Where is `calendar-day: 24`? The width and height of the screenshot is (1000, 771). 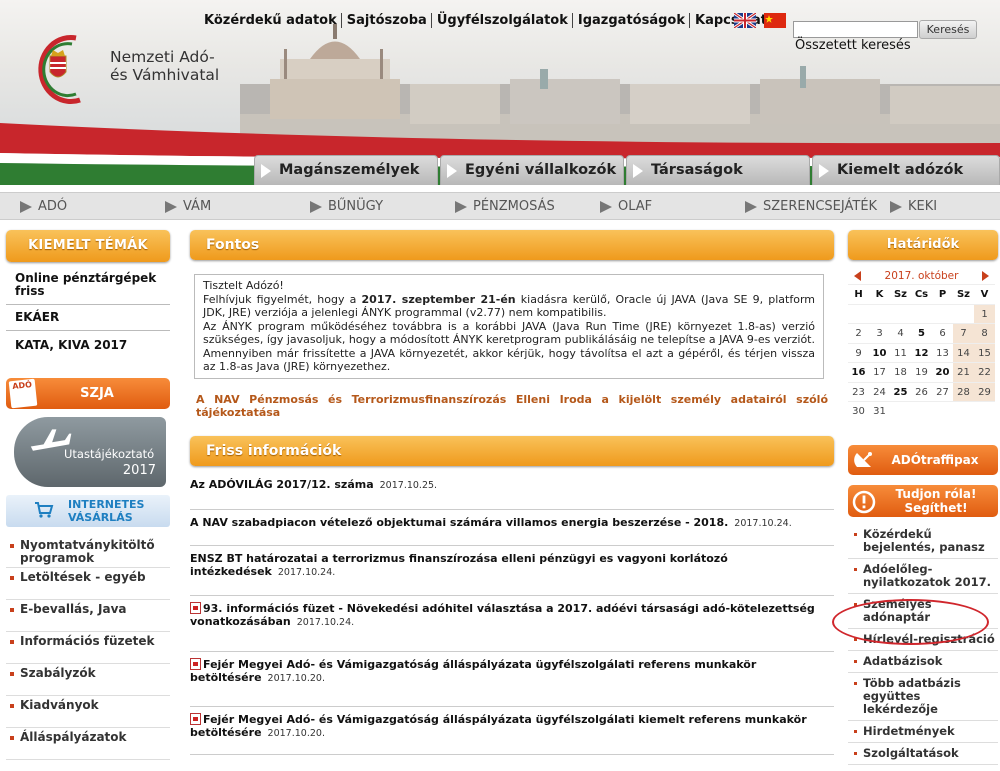
calendar-day: 24 is located at coordinates (879, 392).